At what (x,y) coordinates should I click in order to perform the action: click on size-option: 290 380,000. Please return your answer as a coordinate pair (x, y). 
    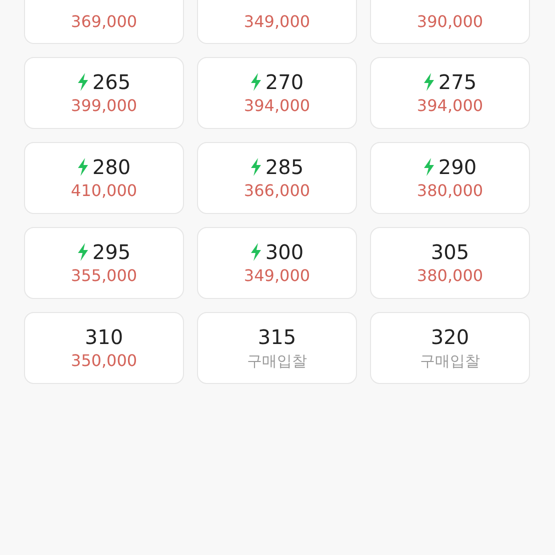
    Looking at the image, I should click on (450, 178).